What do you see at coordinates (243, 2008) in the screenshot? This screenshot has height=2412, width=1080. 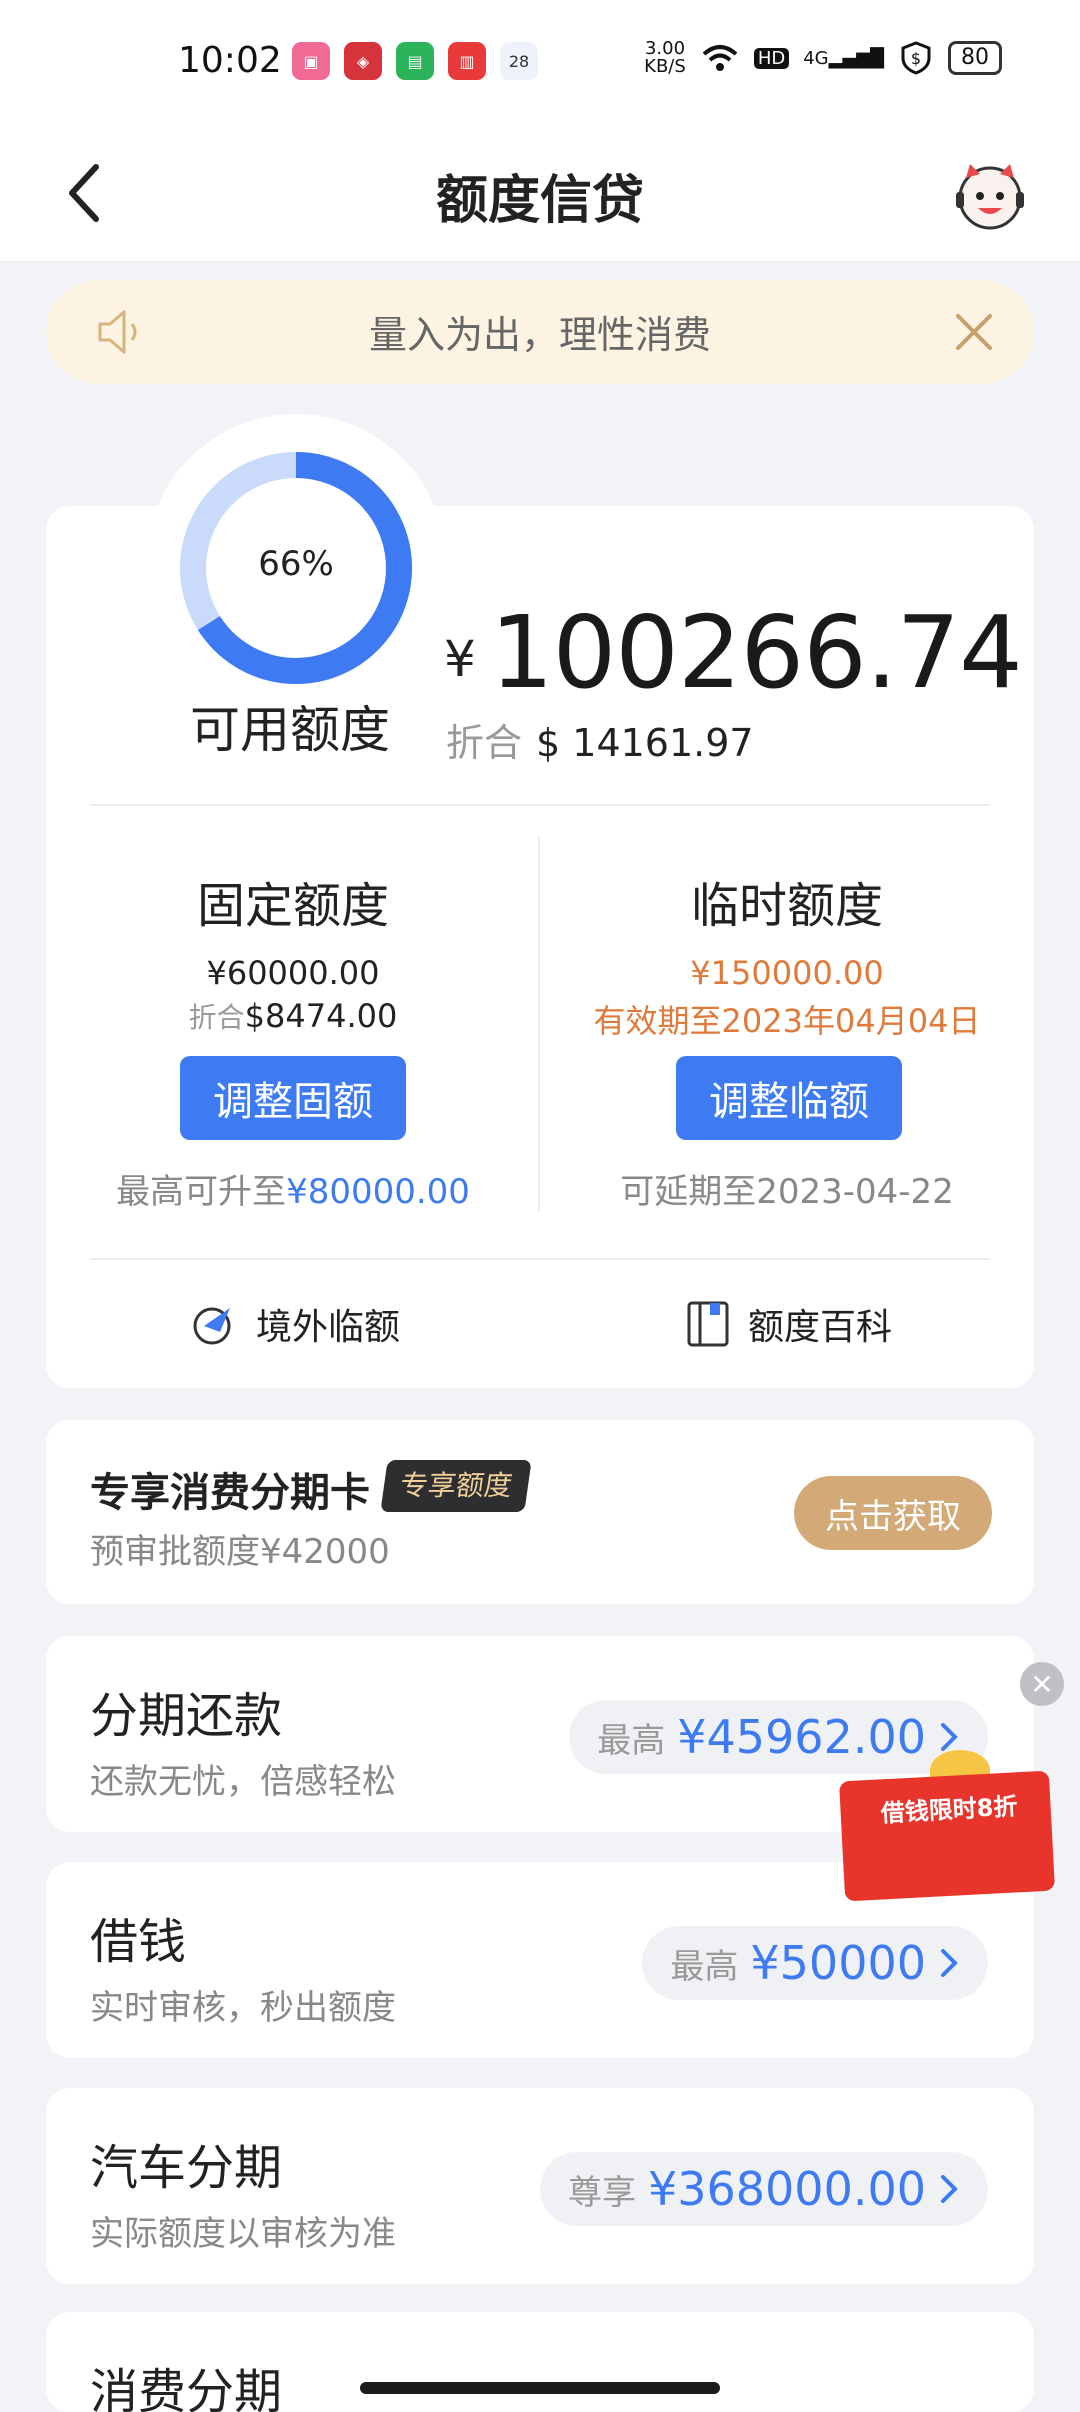 I see `row-subtitle: 实时审核，秒出额度` at bounding box center [243, 2008].